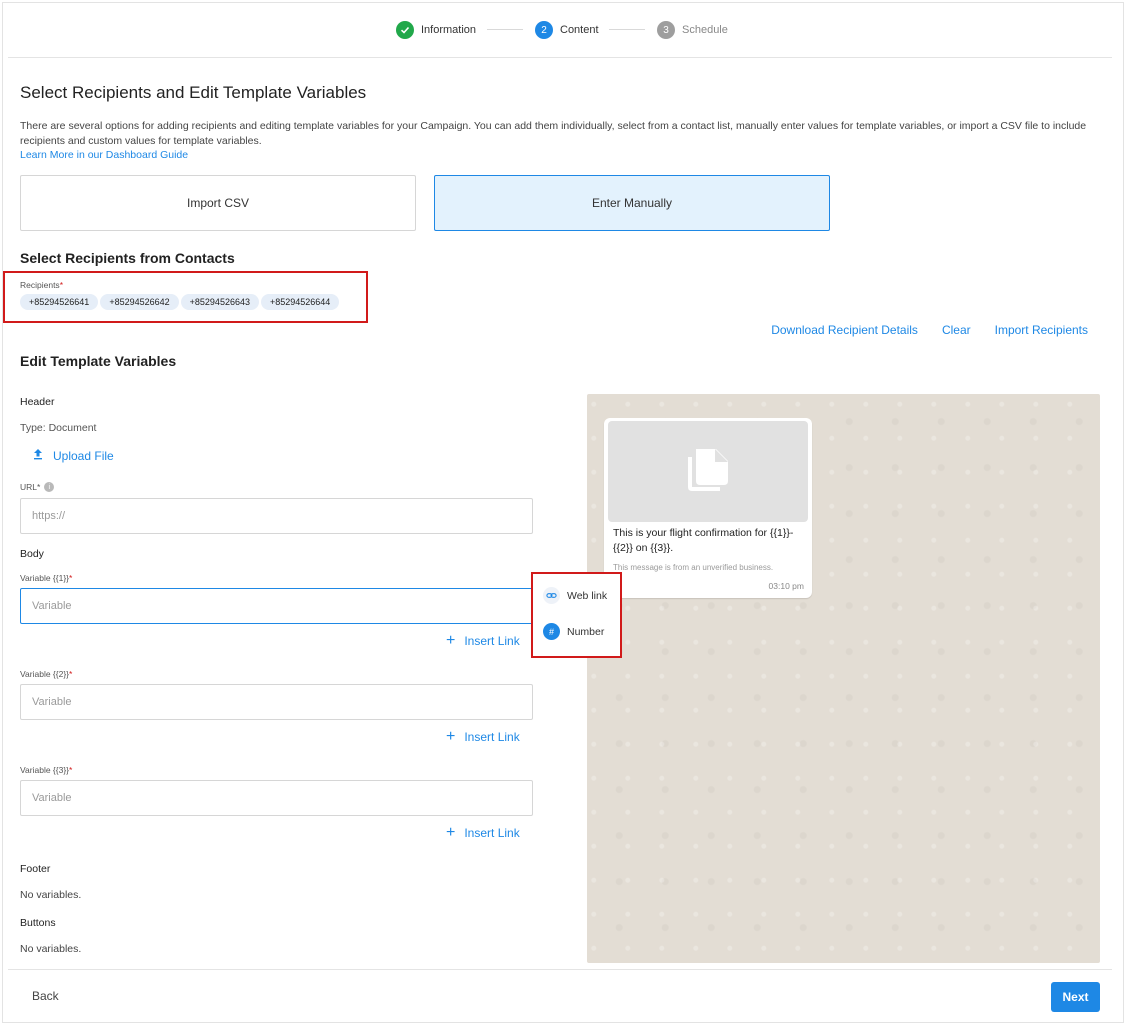 This screenshot has width=1126, height=1025. What do you see at coordinates (59, 302) in the screenshot?
I see `recipient-chip: +85294526641` at bounding box center [59, 302].